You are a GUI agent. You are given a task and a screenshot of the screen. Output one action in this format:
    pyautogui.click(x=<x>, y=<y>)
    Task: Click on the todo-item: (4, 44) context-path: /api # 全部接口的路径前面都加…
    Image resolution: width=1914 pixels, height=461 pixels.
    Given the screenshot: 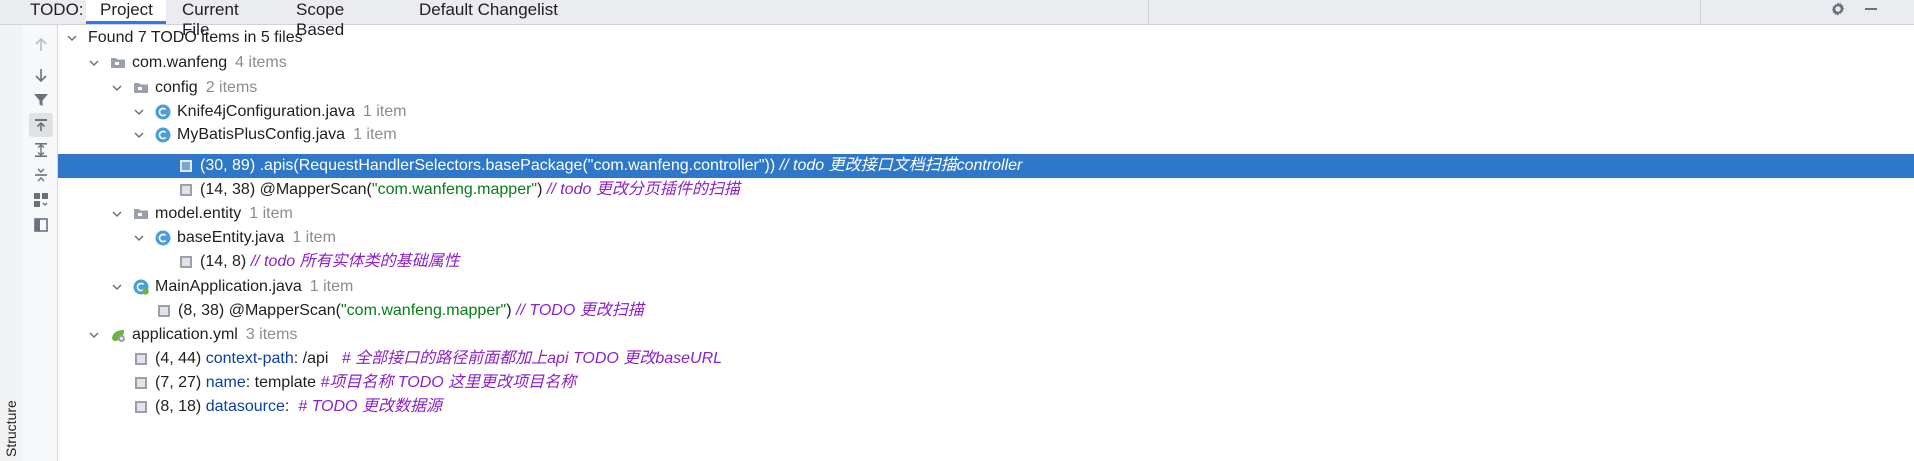 What is the action you would take?
    pyautogui.click(x=986, y=359)
    